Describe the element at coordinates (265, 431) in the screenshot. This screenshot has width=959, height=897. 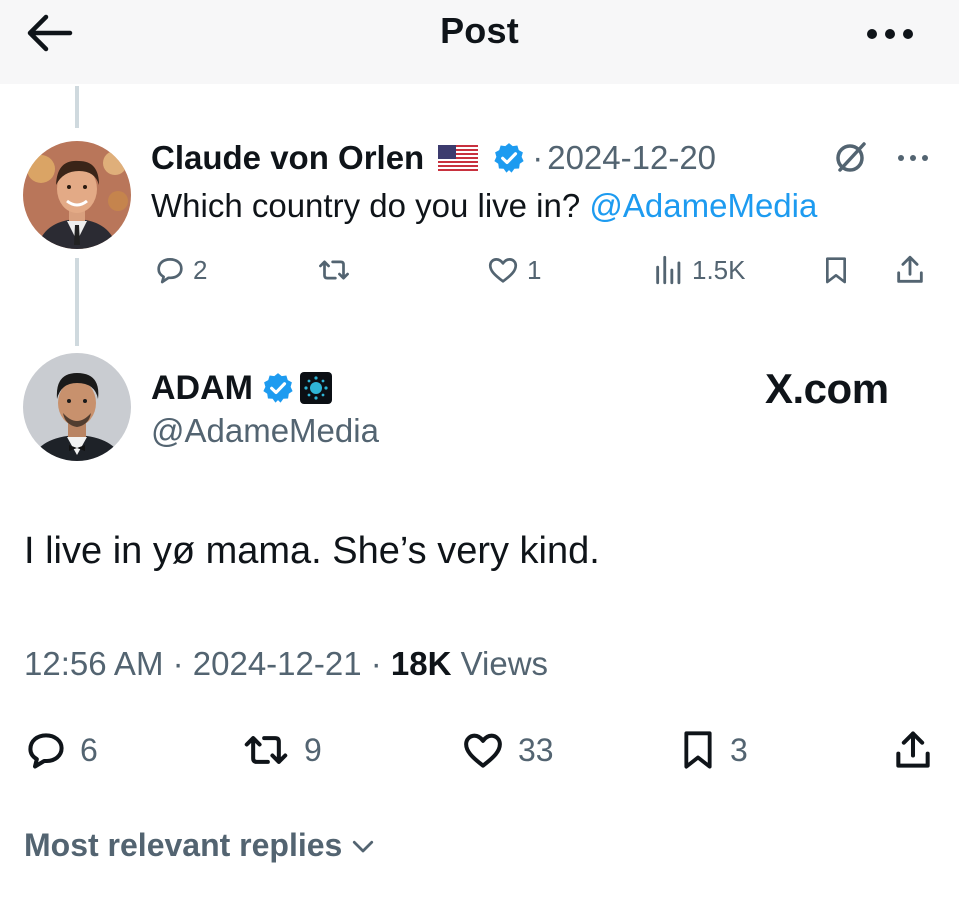
I see `author-handle: @AdameMedia` at that location.